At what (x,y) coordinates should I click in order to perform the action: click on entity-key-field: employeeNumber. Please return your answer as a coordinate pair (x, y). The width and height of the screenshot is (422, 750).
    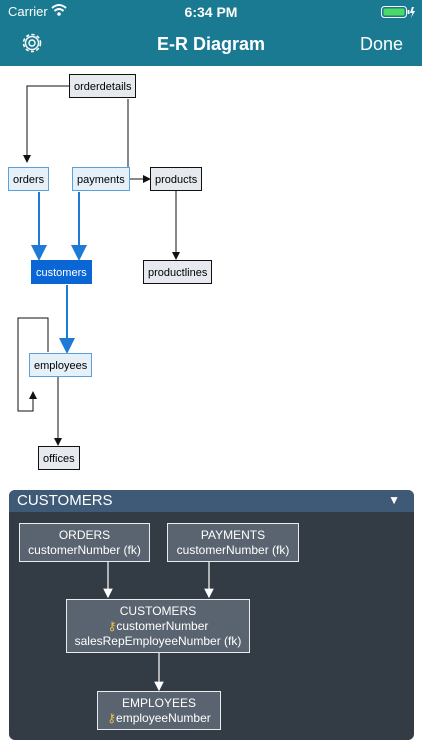
    Looking at the image, I should click on (163, 718).